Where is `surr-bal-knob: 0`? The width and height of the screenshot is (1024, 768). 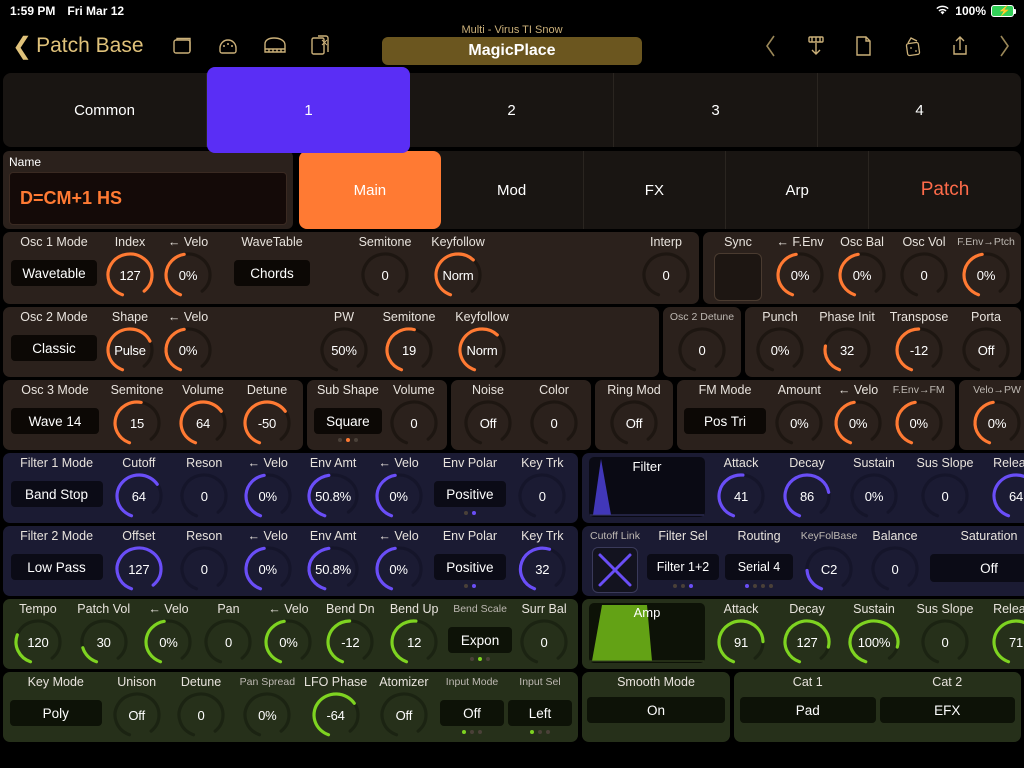
surr-bal-knob: 0 is located at coordinates (544, 642).